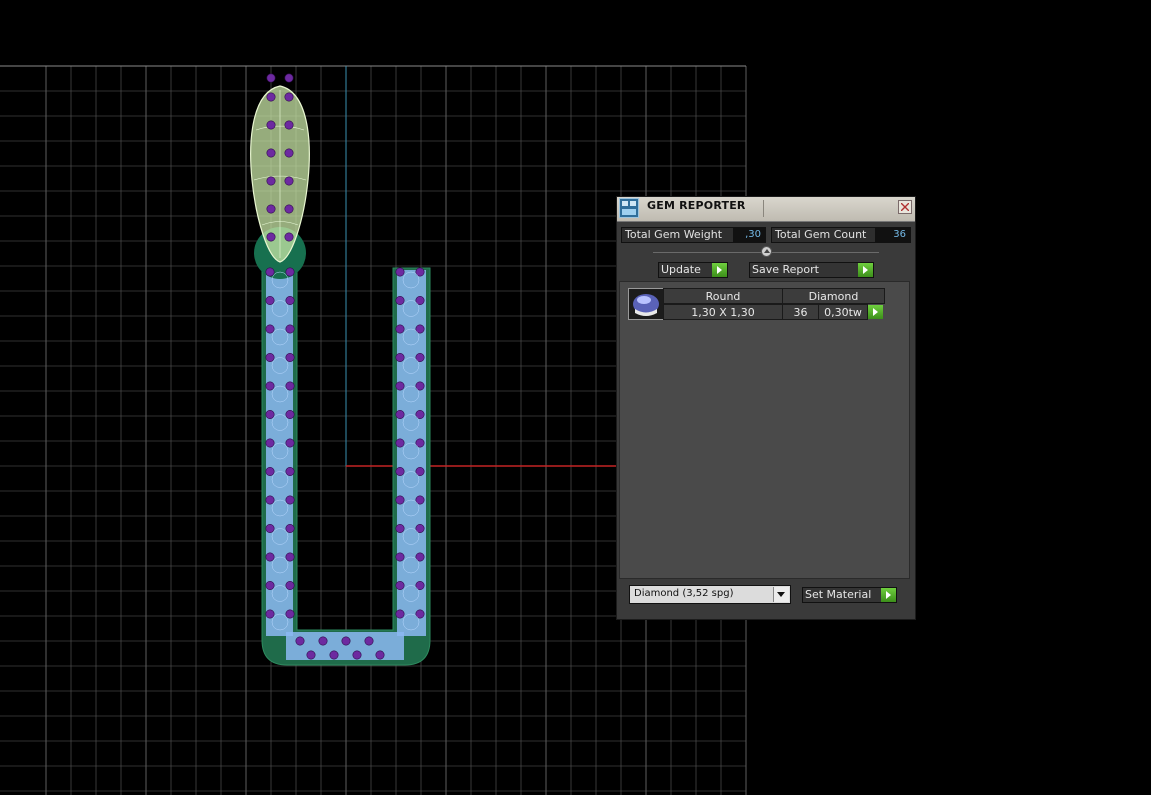 This screenshot has width=1151, height=795. I want to click on total-gem-weight-field: Total Gem Weight ,30, so click(693, 235).